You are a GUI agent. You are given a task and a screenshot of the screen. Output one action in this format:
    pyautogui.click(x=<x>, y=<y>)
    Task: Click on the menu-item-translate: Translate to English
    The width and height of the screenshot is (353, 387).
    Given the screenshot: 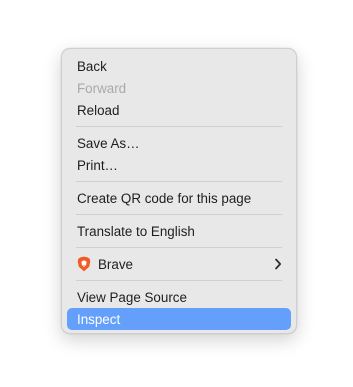 What is the action you would take?
    pyautogui.click(x=179, y=231)
    